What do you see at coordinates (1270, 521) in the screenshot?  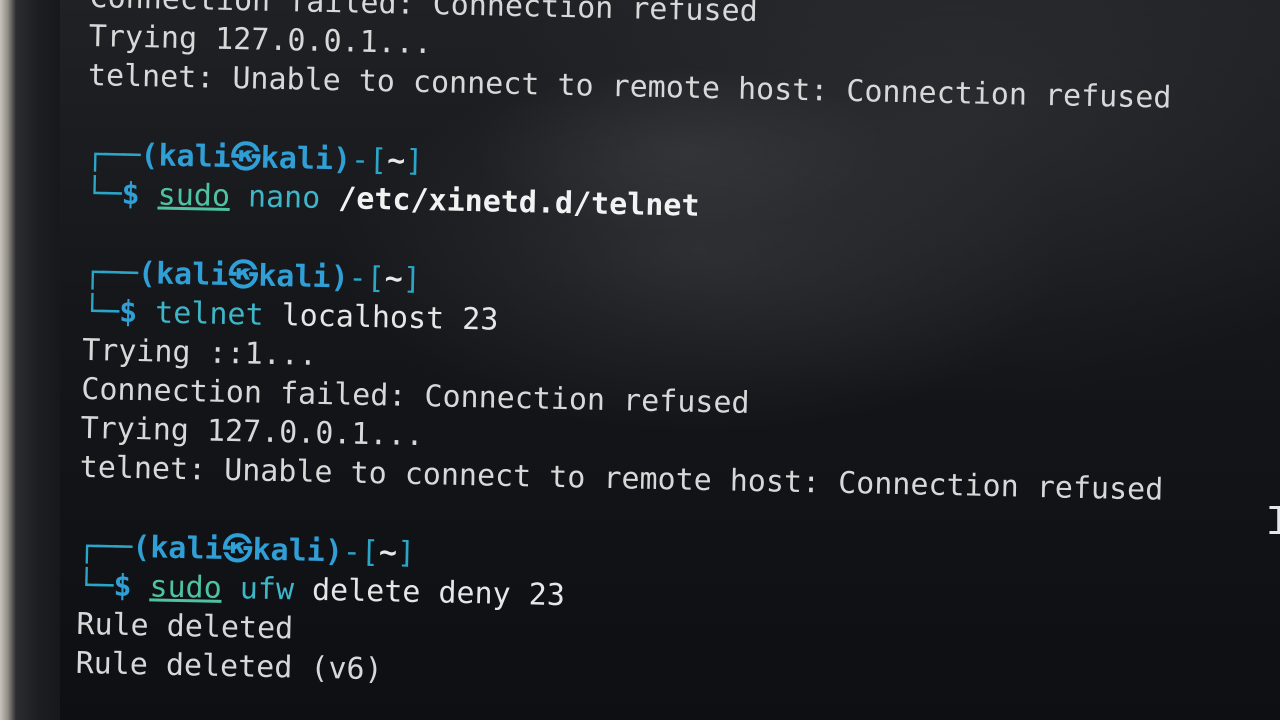 I see `text-cursor-icon: Ｉ` at bounding box center [1270, 521].